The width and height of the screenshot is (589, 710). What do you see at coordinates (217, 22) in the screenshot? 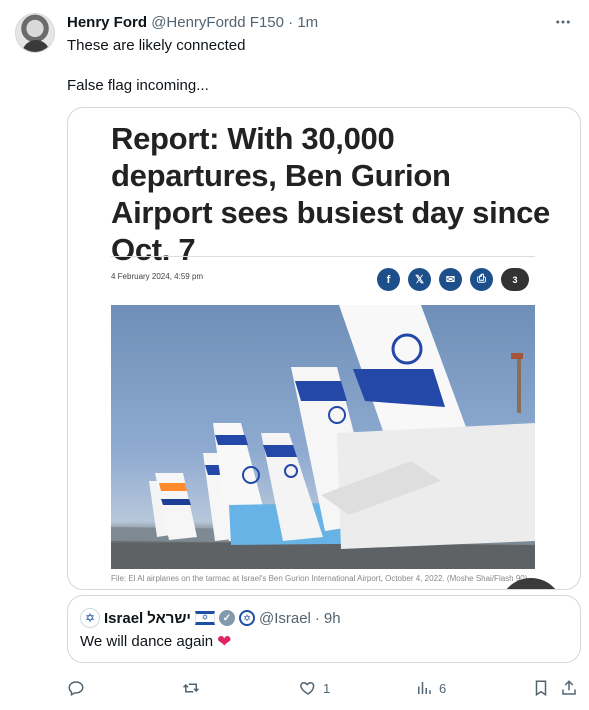
I see `author-handle: @HenryFordd F150` at bounding box center [217, 22].